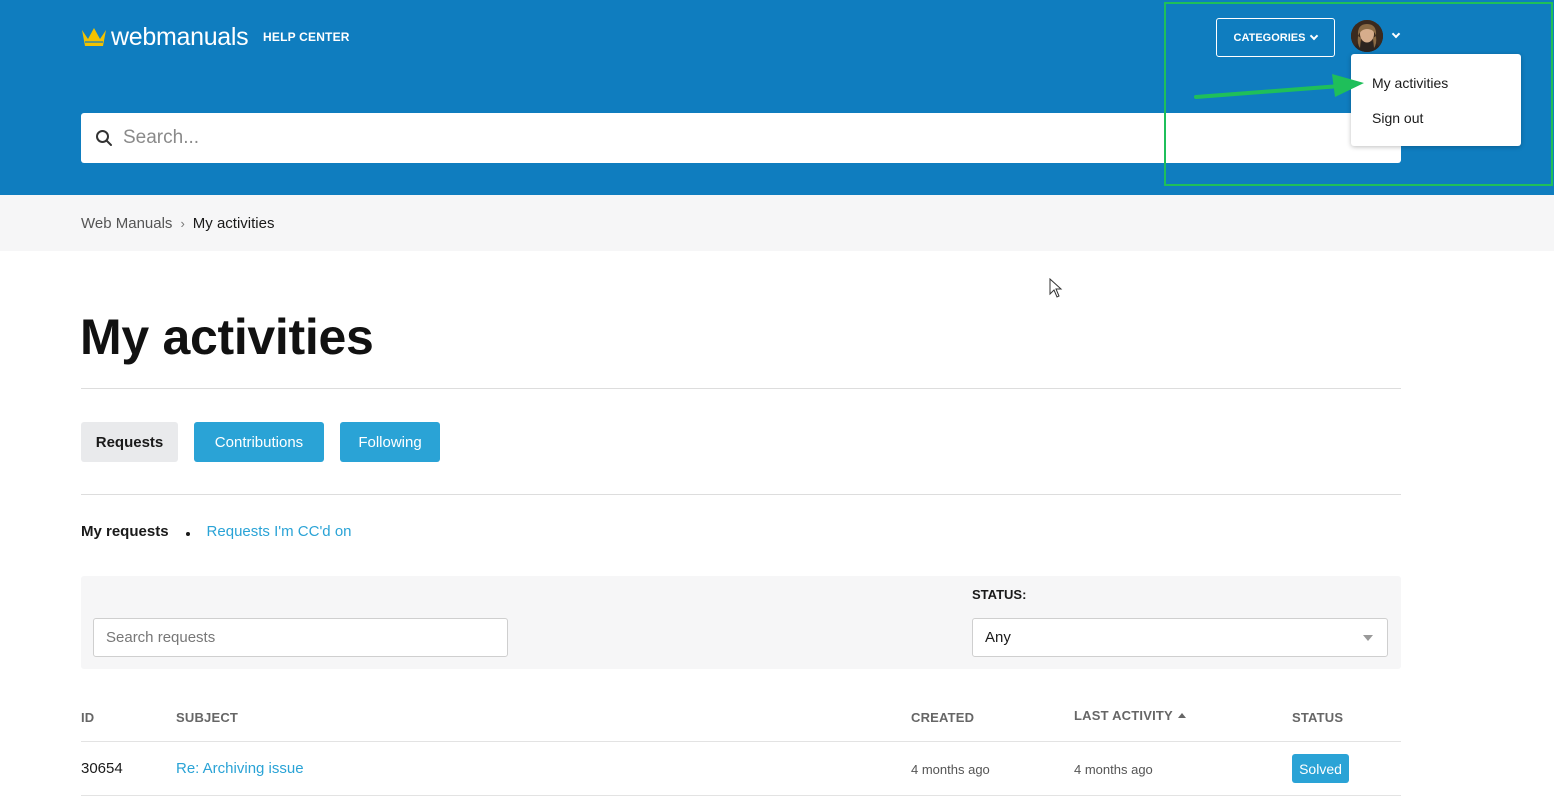 The image size is (1554, 808). Describe the element at coordinates (942, 717) in the screenshot. I see `column-header-created: CREATED` at that location.